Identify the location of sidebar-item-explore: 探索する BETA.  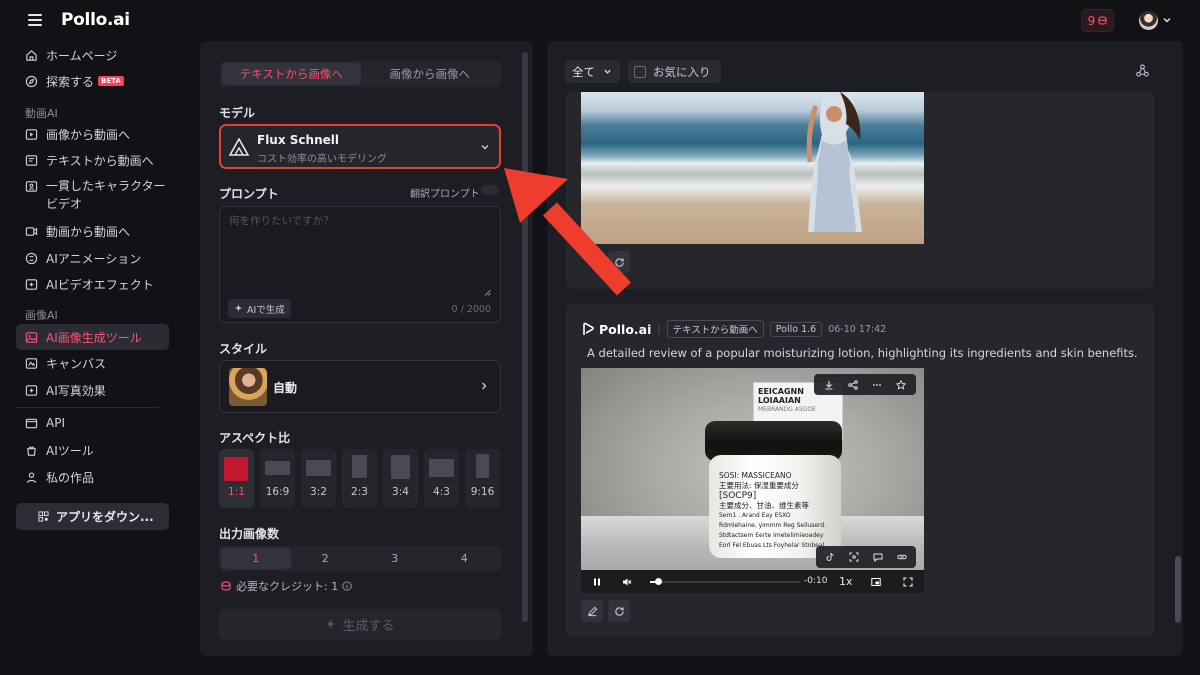
(92, 81).